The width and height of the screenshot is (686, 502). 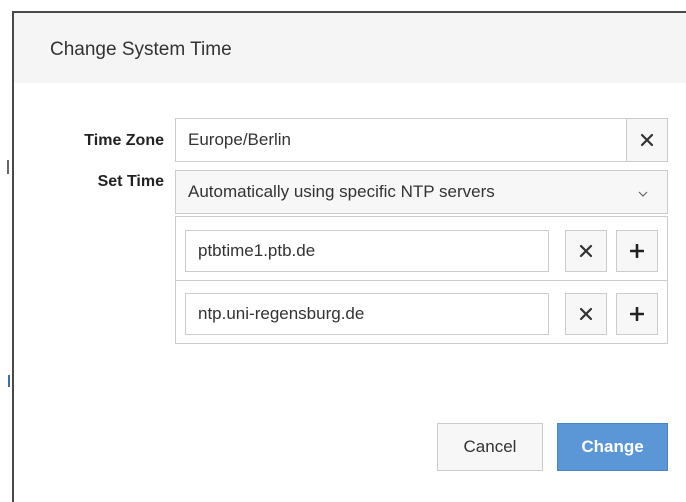 I want to click on set-time-selected-value: Automatically using specific NTP servers, so click(x=341, y=191).